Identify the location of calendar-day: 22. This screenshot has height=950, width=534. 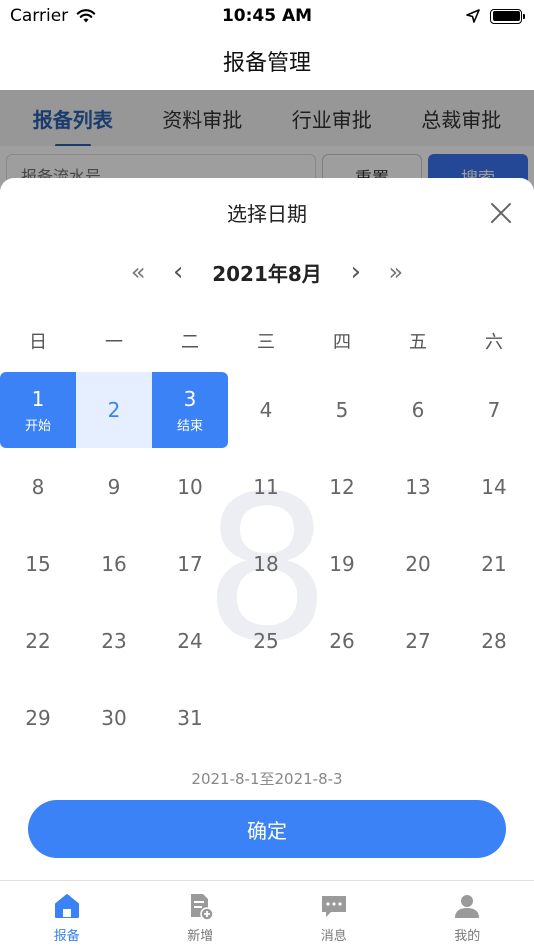
(38, 641).